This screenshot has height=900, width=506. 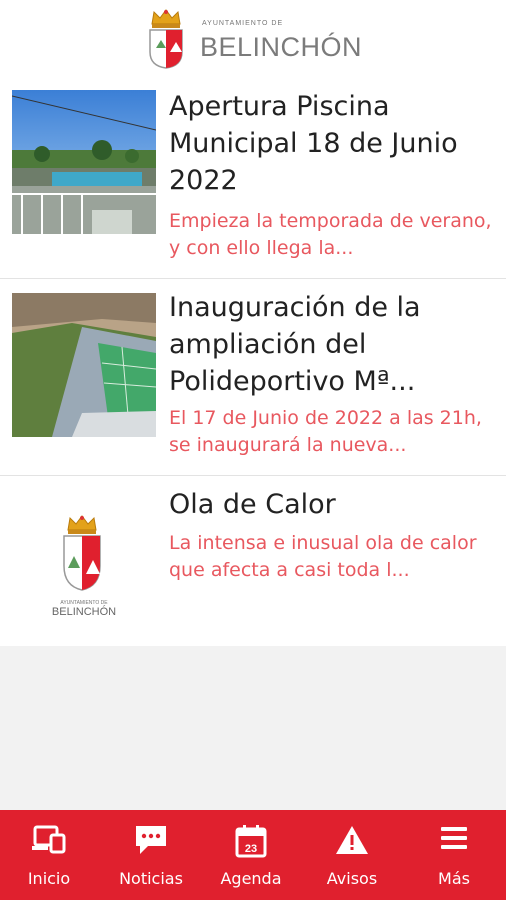 What do you see at coordinates (84, 162) in the screenshot?
I see `news-thumbnail-pool` at bounding box center [84, 162].